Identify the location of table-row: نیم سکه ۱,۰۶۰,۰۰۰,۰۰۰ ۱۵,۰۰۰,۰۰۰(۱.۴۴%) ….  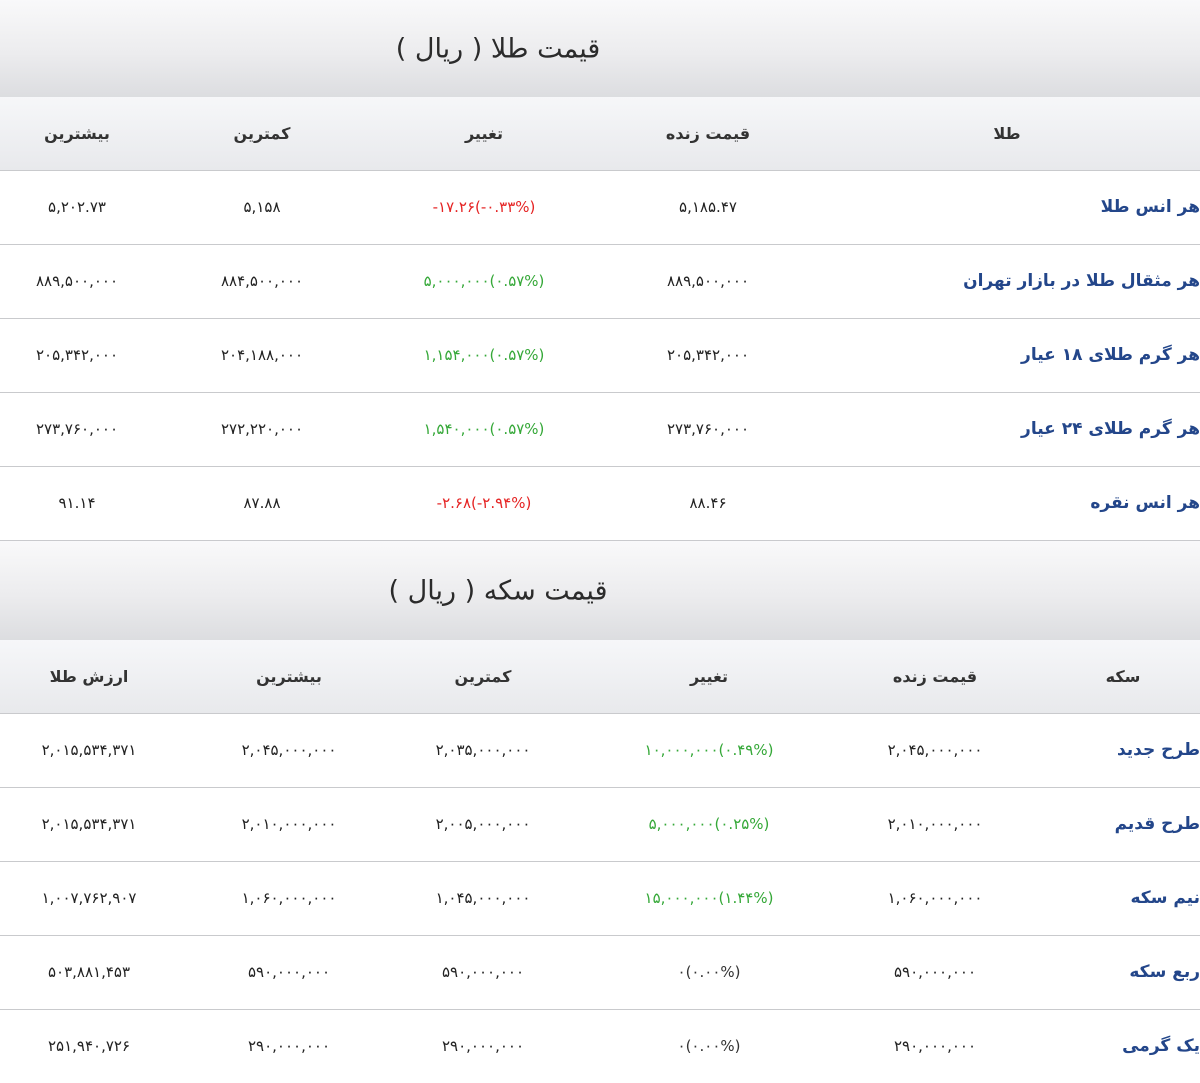
(600, 899).